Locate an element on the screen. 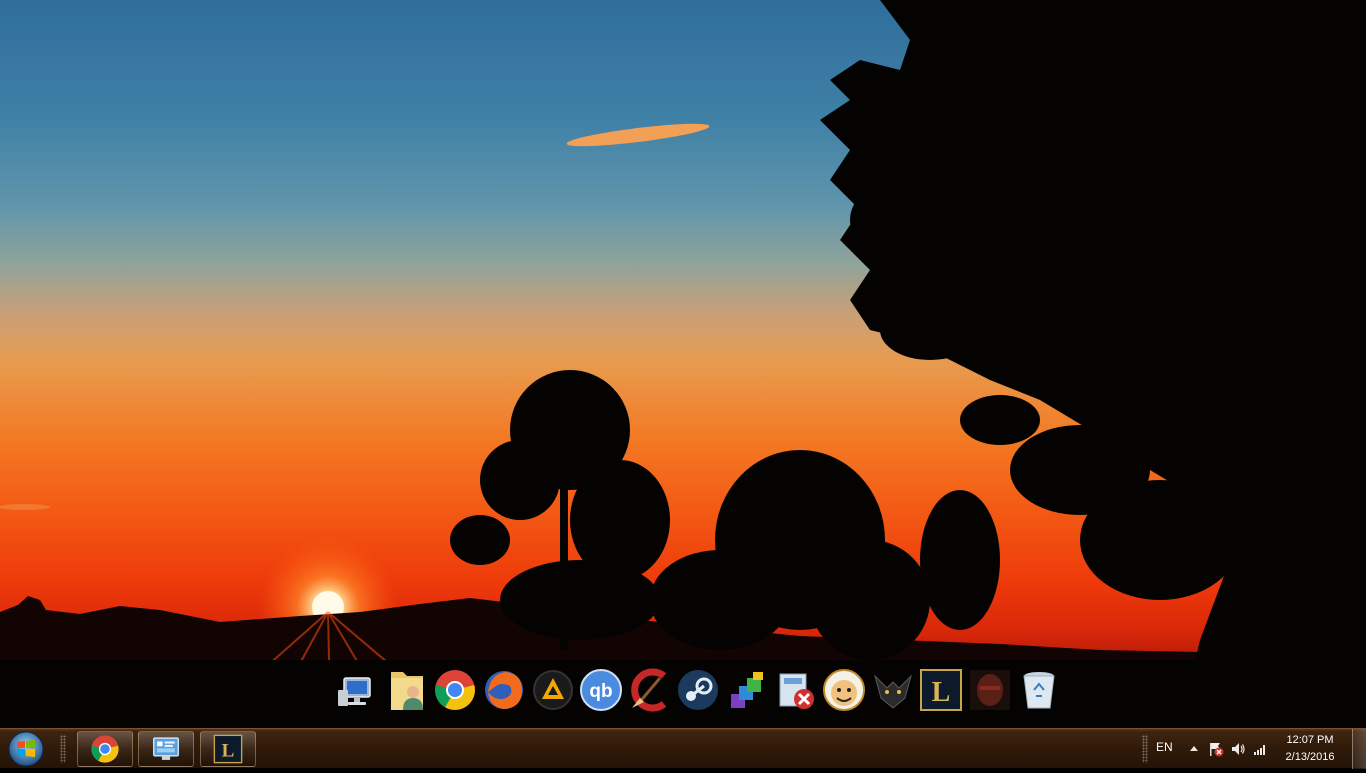  volume-icon is located at coordinates (1238, 749).